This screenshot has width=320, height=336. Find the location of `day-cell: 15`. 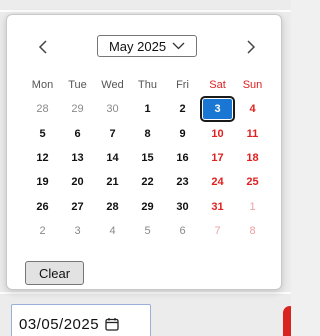

day-cell: 15 is located at coordinates (147, 158).